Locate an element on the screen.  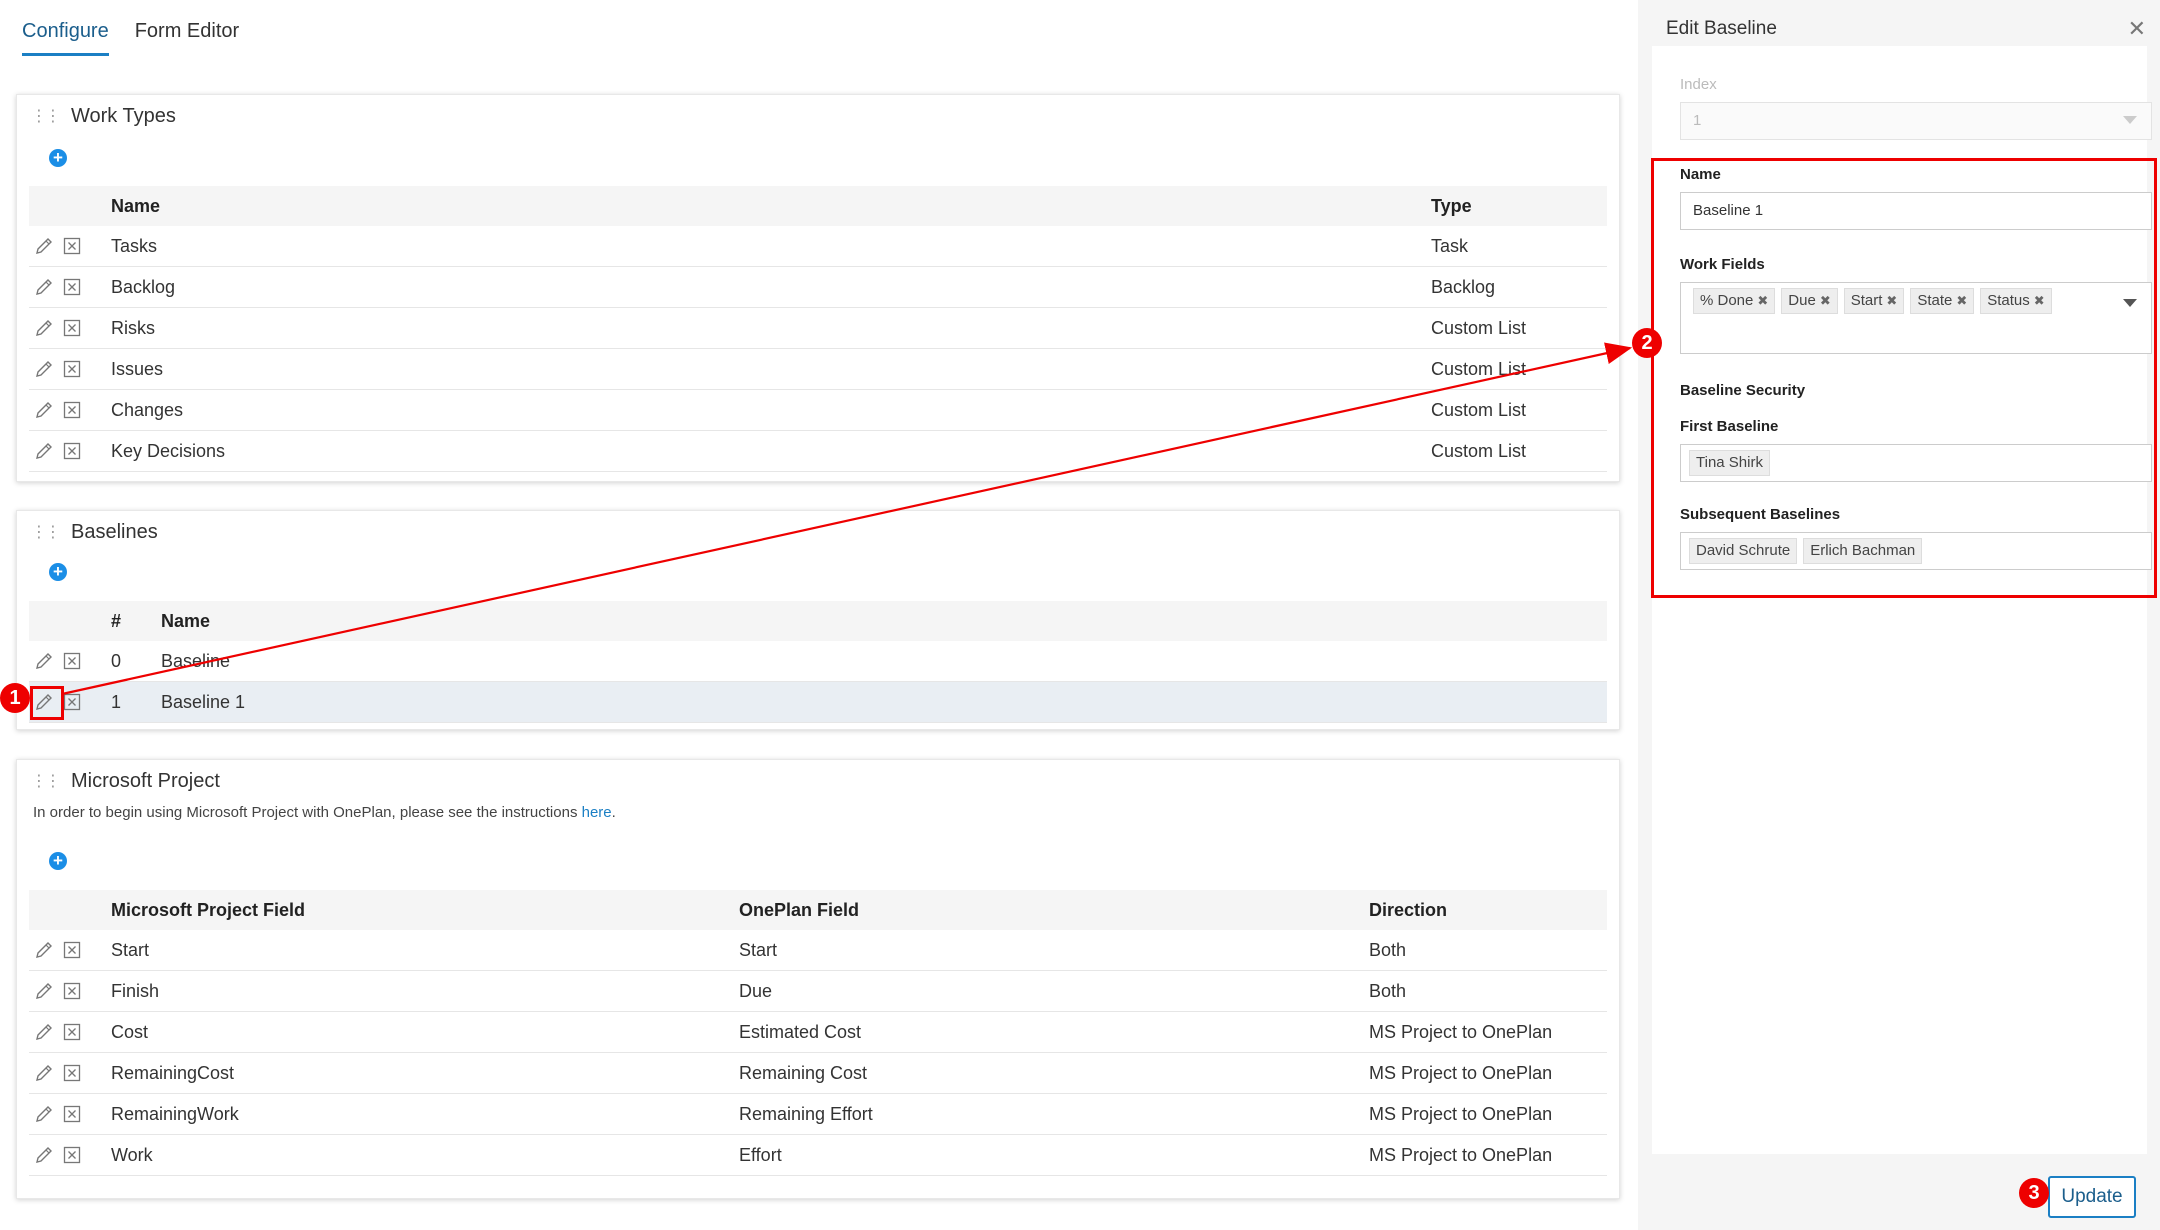
tab-configure: Configure is located at coordinates (65, 38).